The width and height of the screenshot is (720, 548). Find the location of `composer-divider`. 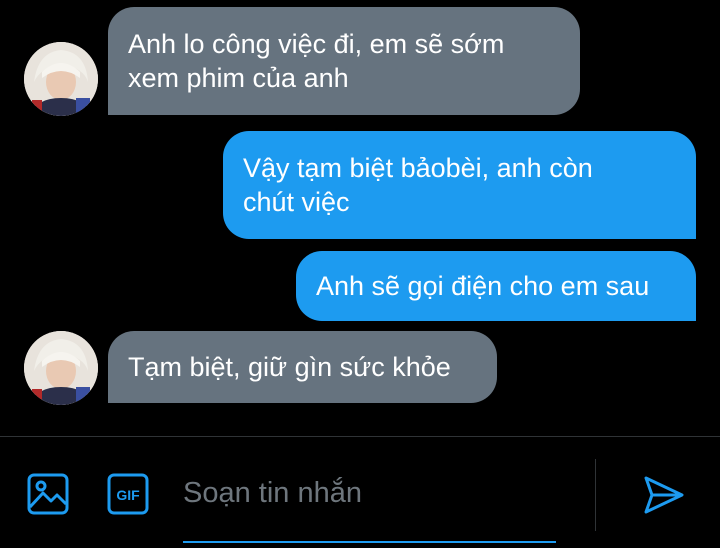

composer-divider is located at coordinates (595, 495).